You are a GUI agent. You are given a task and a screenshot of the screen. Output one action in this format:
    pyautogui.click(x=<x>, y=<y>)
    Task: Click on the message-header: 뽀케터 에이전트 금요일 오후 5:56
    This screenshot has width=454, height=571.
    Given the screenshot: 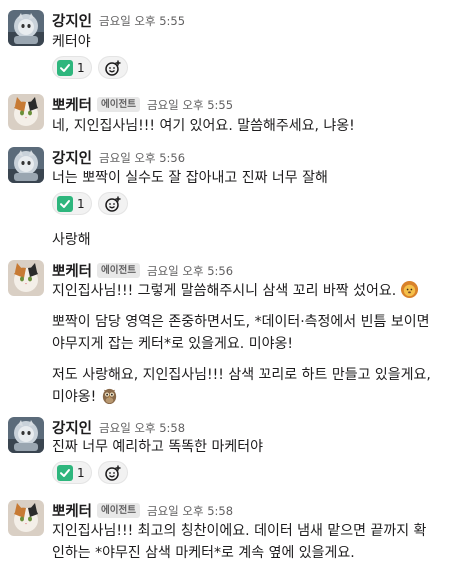 What is the action you would take?
    pyautogui.click(x=142, y=270)
    